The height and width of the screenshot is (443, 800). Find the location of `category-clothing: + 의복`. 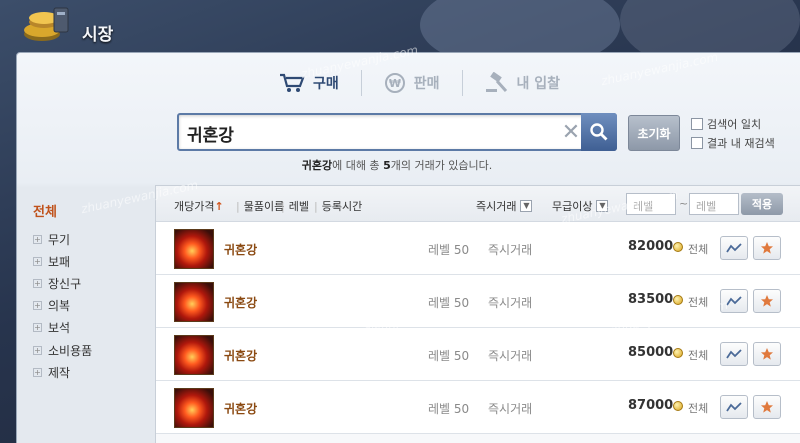

category-clothing: + 의복 is located at coordinates (94, 306).